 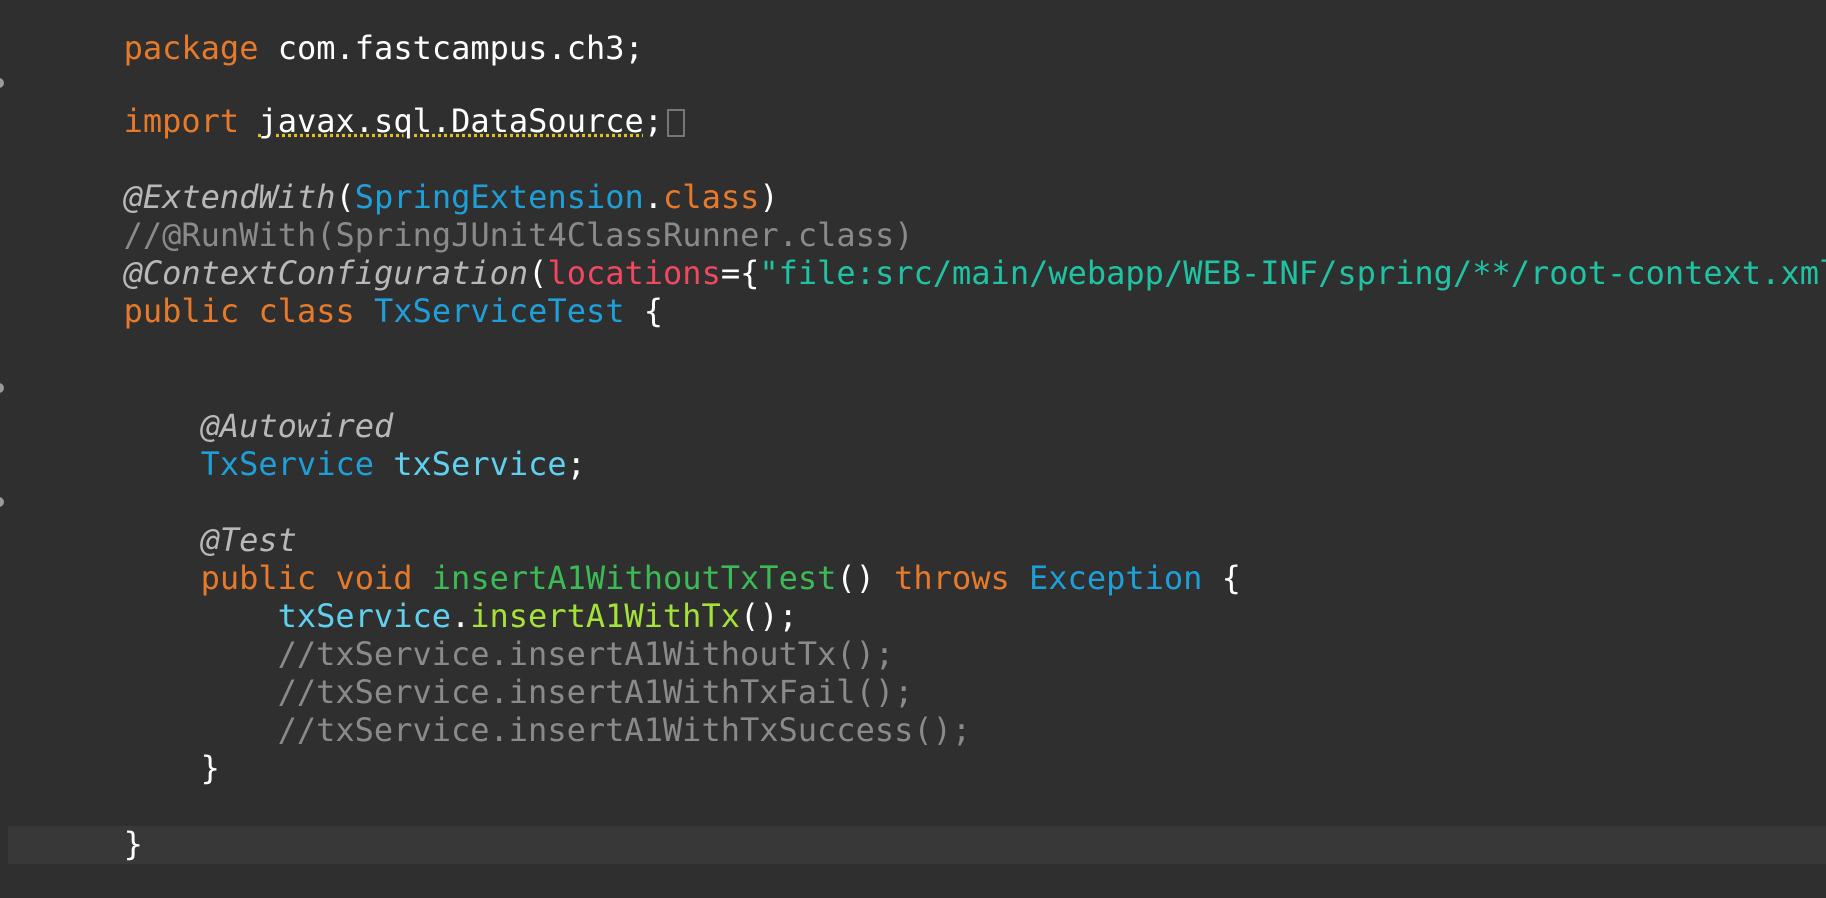 What do you see at coordinates (287, 464) in the screenshot?
I see `type-txservice: TxService` at bounding box center [287, 464].